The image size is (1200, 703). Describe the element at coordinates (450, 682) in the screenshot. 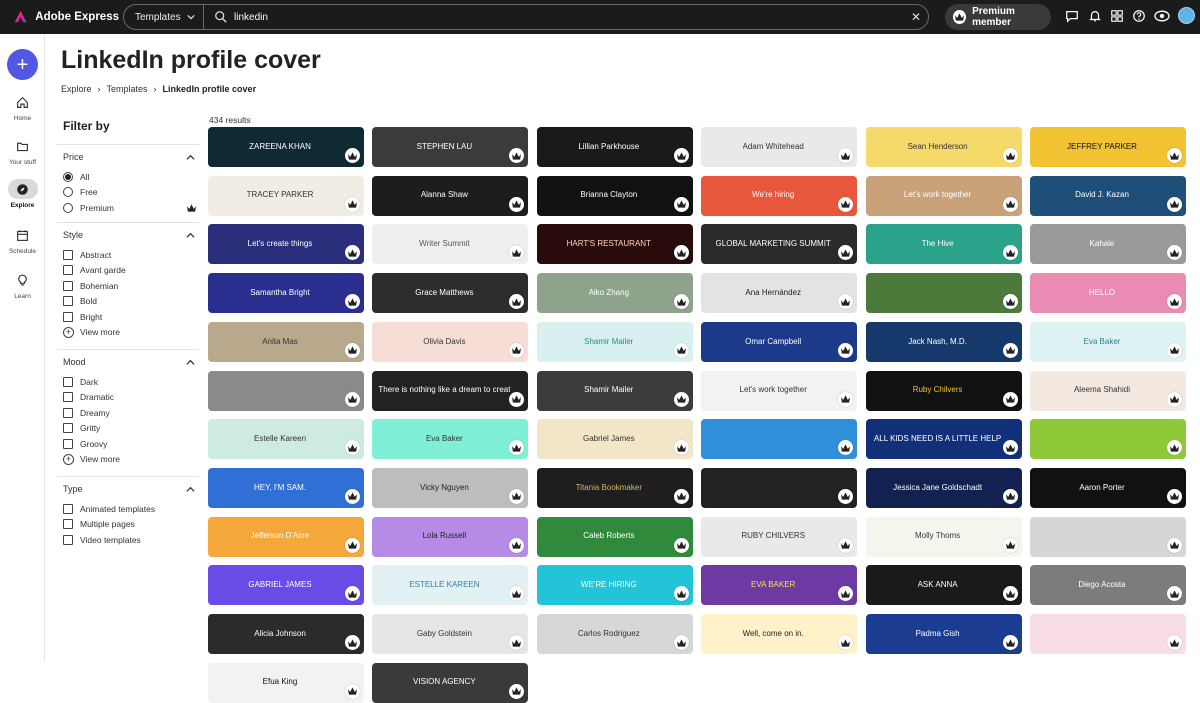

I see `template-card: VISION AGENCY` at that location.